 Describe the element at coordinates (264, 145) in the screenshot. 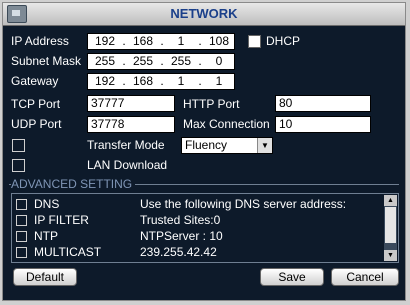

I see `chevron-down-icon: ▼` at that location.